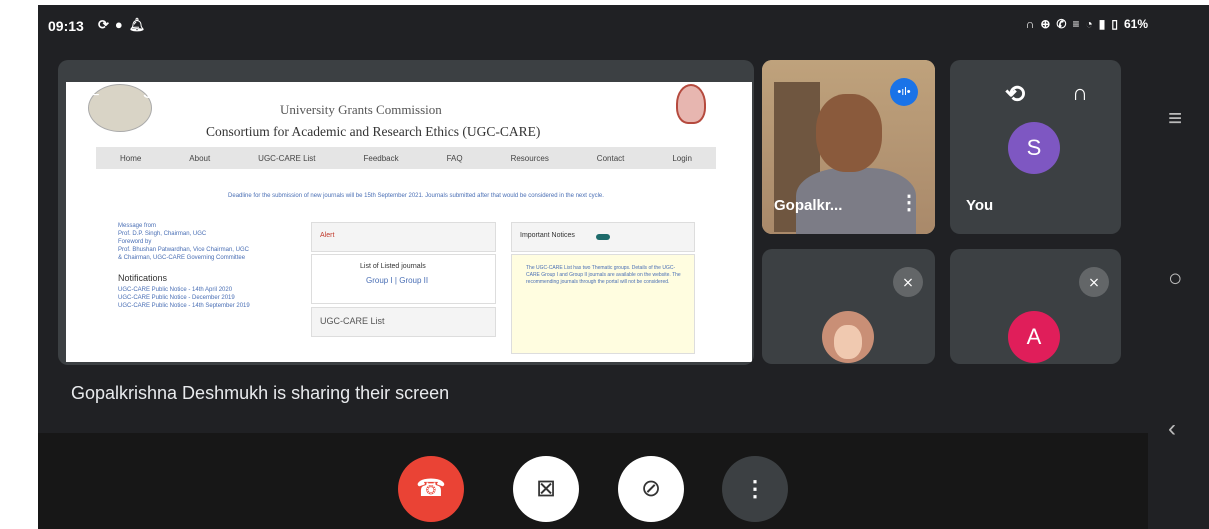  I want to click on nav-care-list: UGC-CARE List, so click(287, 158).